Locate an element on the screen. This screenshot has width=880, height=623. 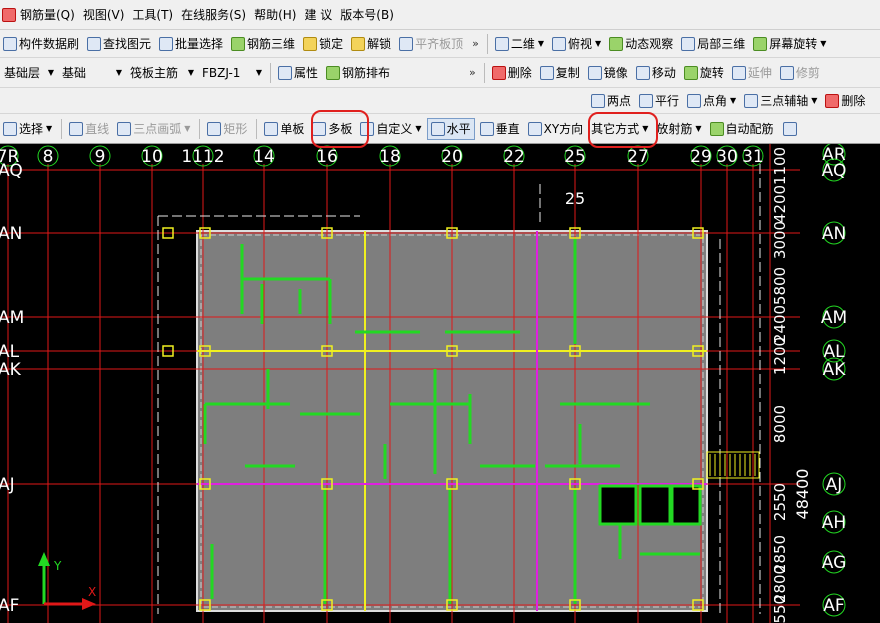
tb2r-4-button: 旋转 is located at coordinates (704, 73).